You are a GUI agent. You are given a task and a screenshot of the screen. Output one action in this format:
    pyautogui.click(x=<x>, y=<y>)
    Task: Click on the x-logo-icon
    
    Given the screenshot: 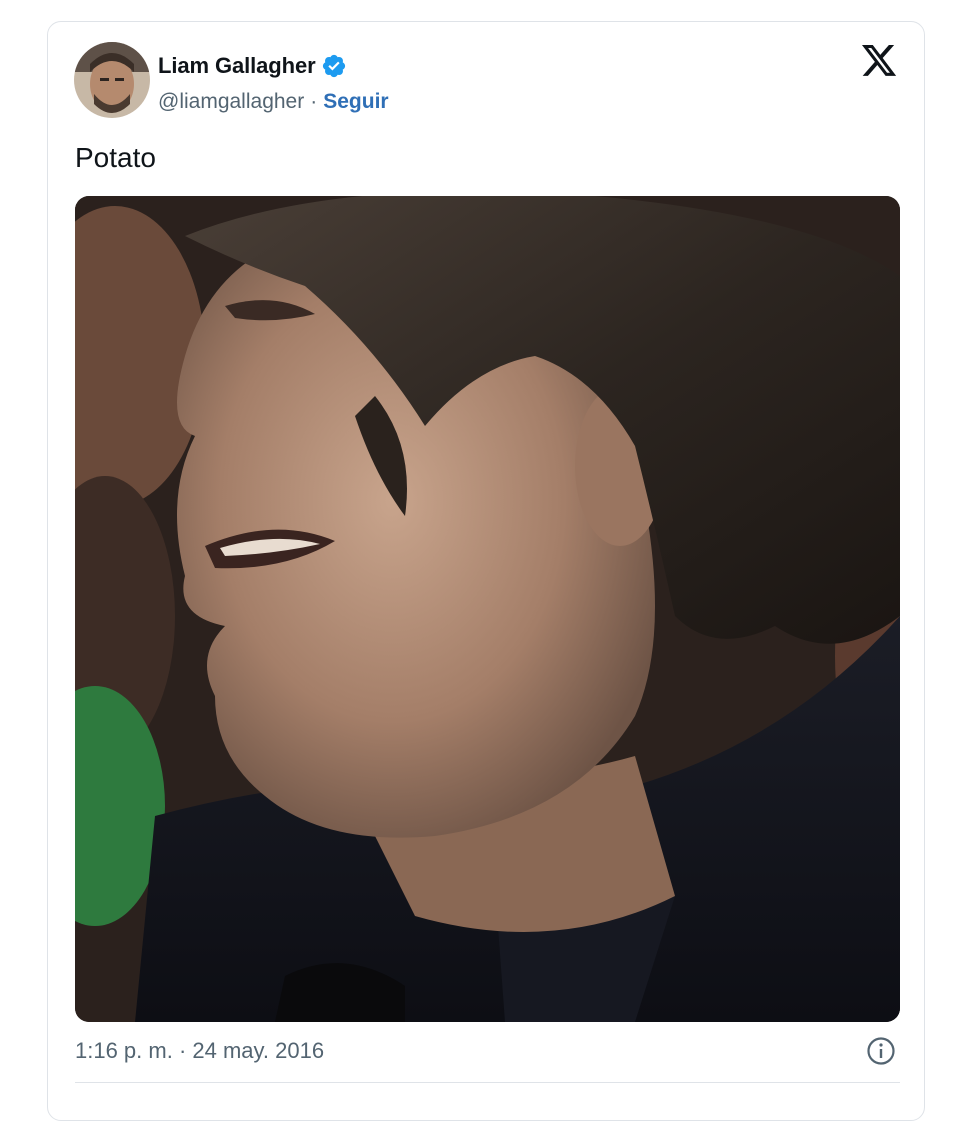 What is the action you would take?
    pyautogui.click(x=879, y=62)
    